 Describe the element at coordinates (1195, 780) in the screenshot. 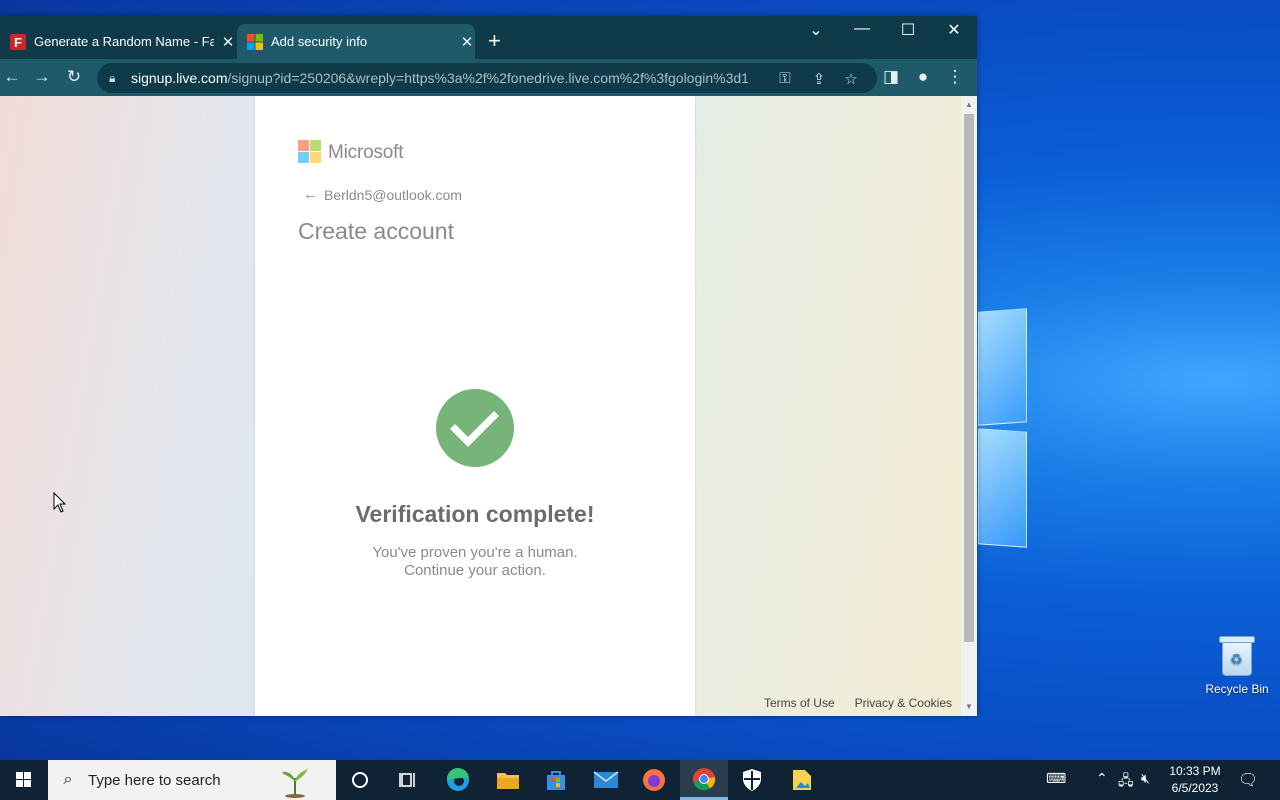

I see `clock: 10:33 PM 6/5/2023` at that location.